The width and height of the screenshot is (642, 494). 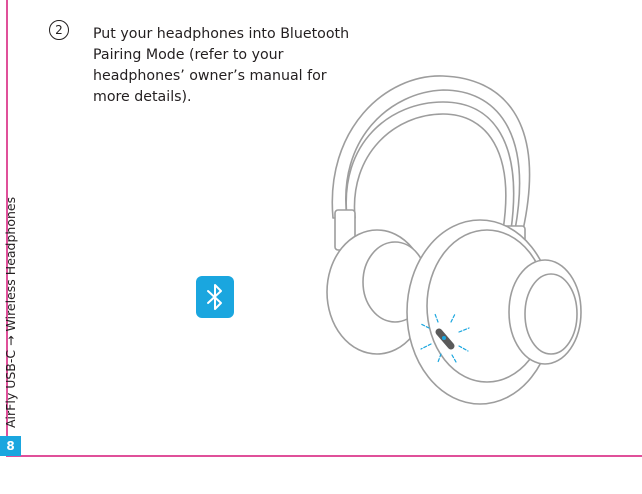 I want to click on page-number: 8, so click(x=10, y=446).